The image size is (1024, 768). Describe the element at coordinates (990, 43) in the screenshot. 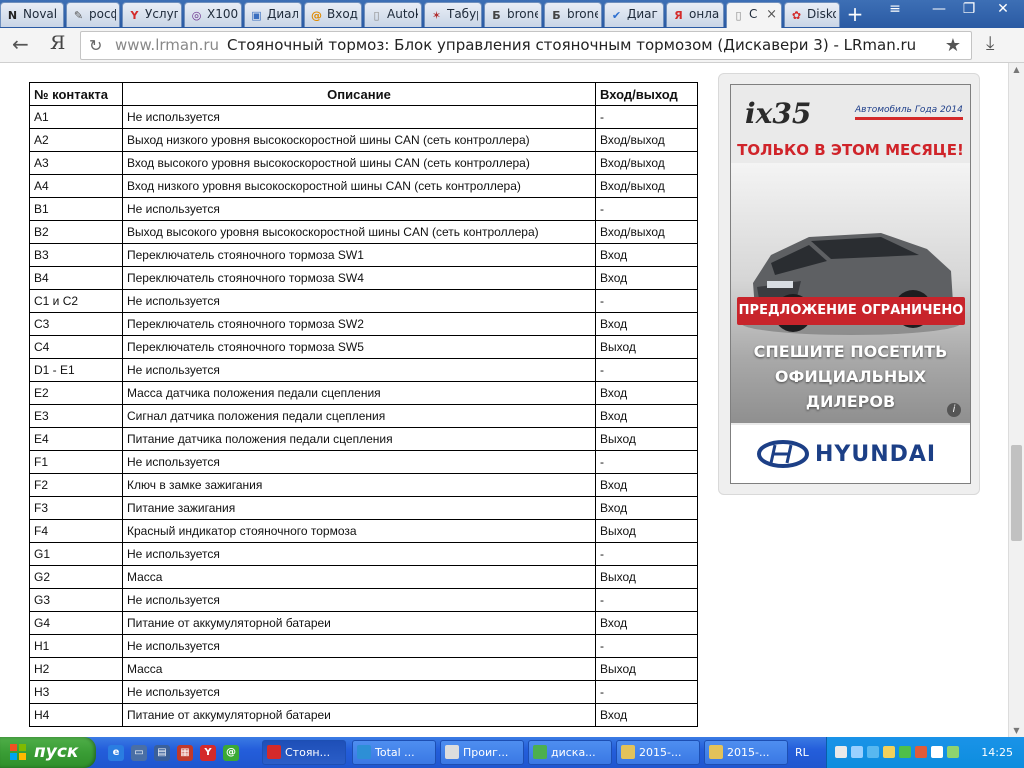

I see `downloads-icon: ⤓` at that location.